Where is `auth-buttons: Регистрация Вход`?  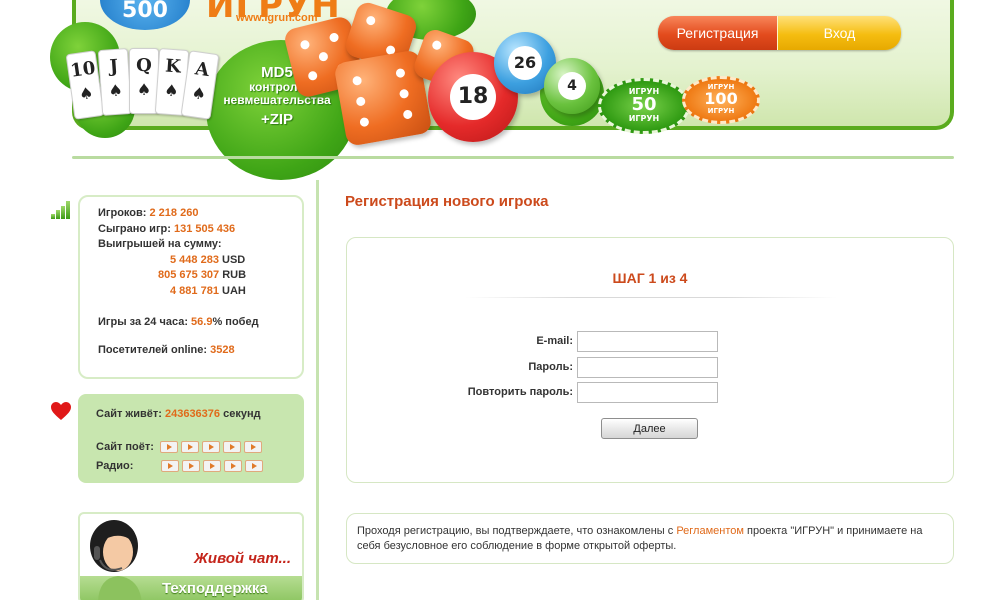 auth-buttons: Регистрация Вход is located at coordinates (779, 33).